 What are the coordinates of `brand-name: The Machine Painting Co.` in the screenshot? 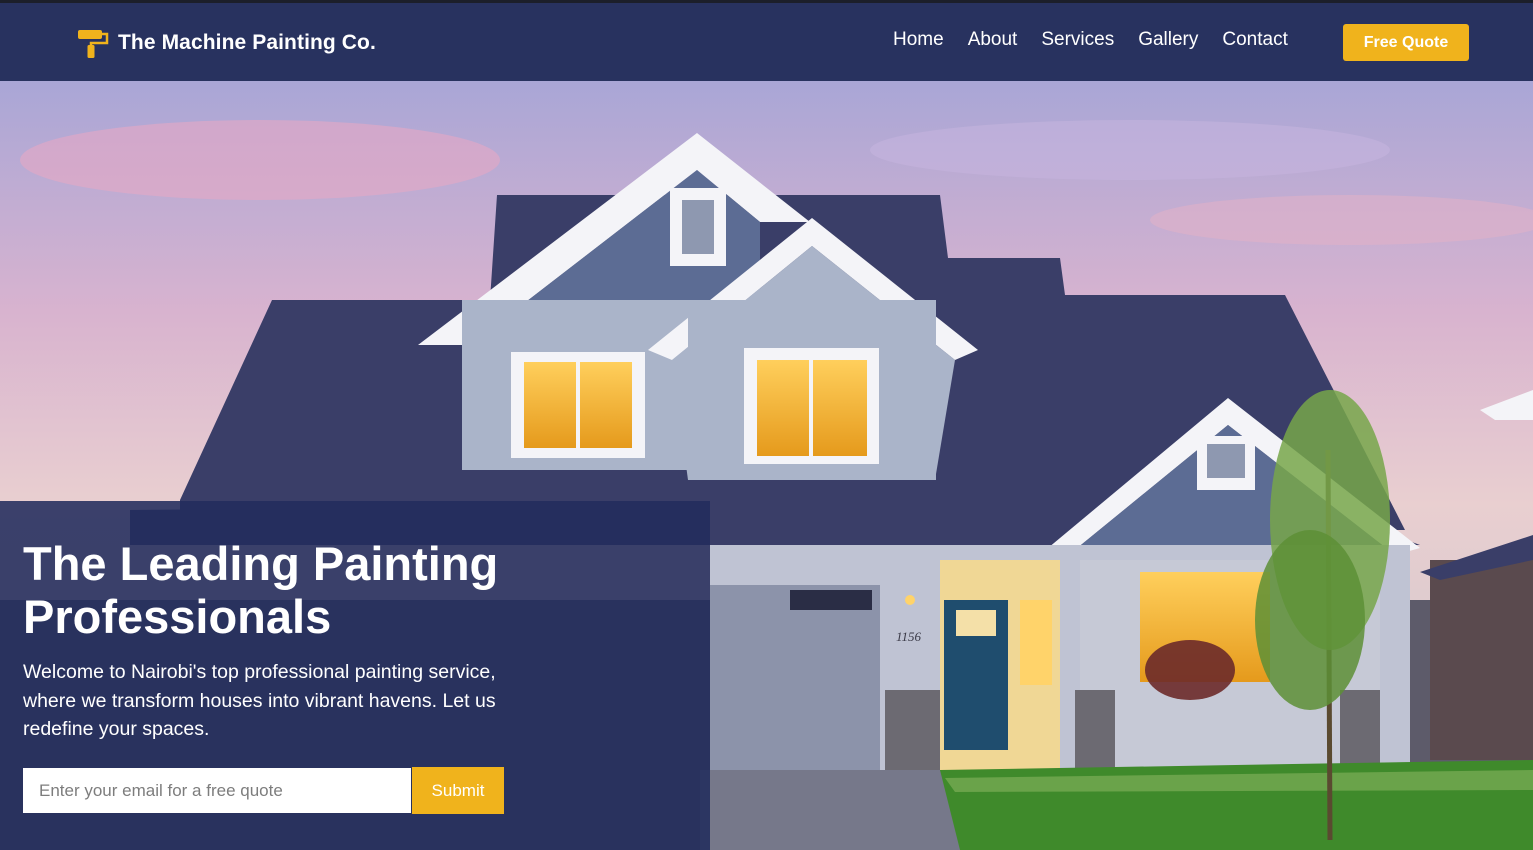 It's located at (247, 42).